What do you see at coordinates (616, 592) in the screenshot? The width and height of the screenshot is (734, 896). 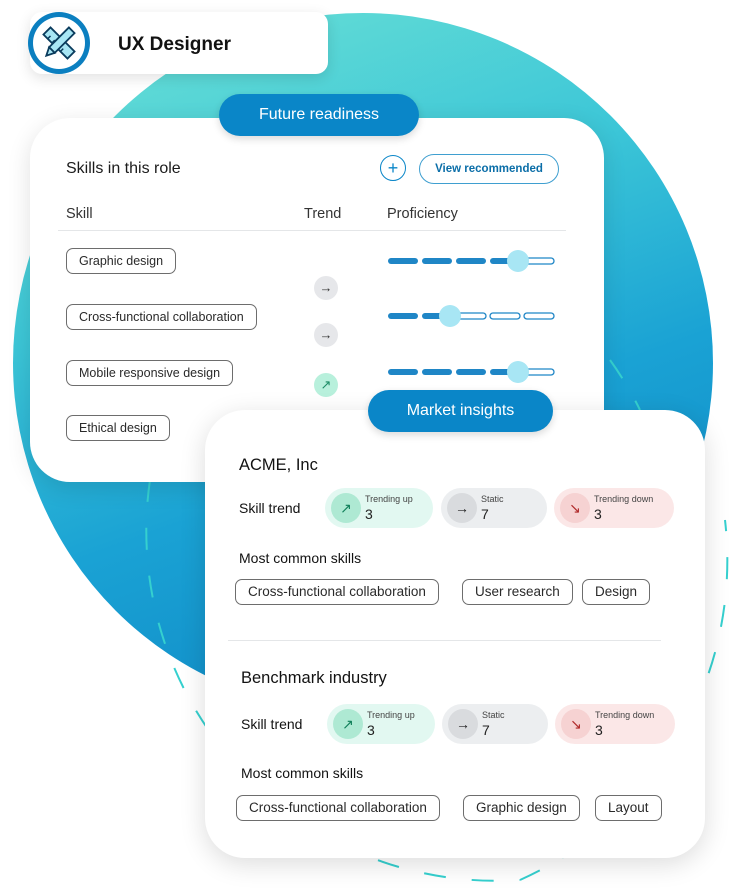 I see `common-skill-tag: Design` at bounding box center [616, 592].